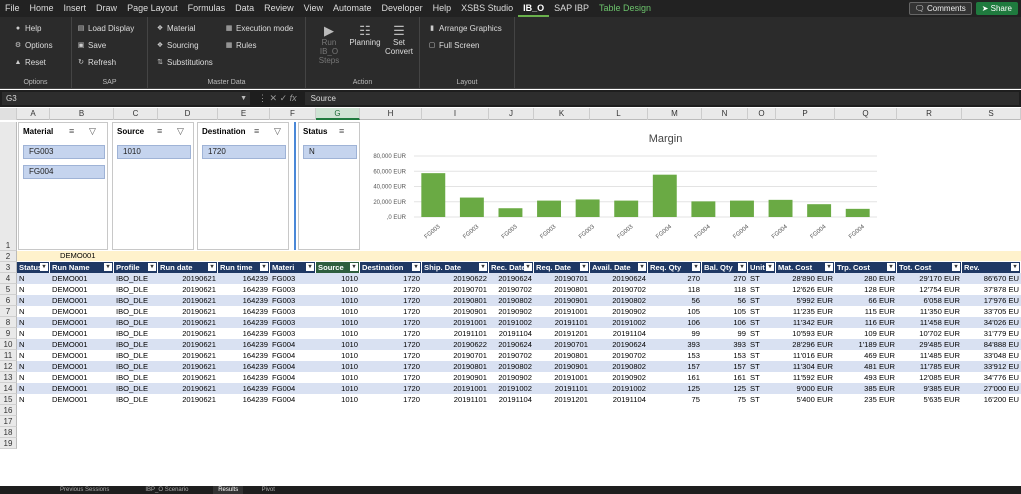 Image resolution: width=1021 pixels, height=494 pixels. What do you see at coordinates (391, 114) in the screenshot?
I see `column-header-h: H` at bounding box center [391, 114].